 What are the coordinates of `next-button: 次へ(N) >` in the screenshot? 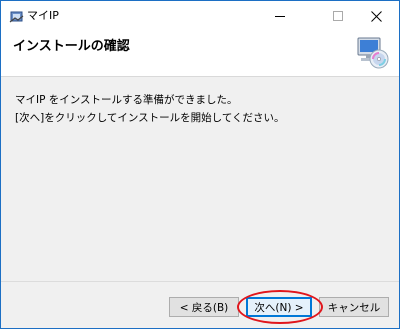 It's located at (279, 307).